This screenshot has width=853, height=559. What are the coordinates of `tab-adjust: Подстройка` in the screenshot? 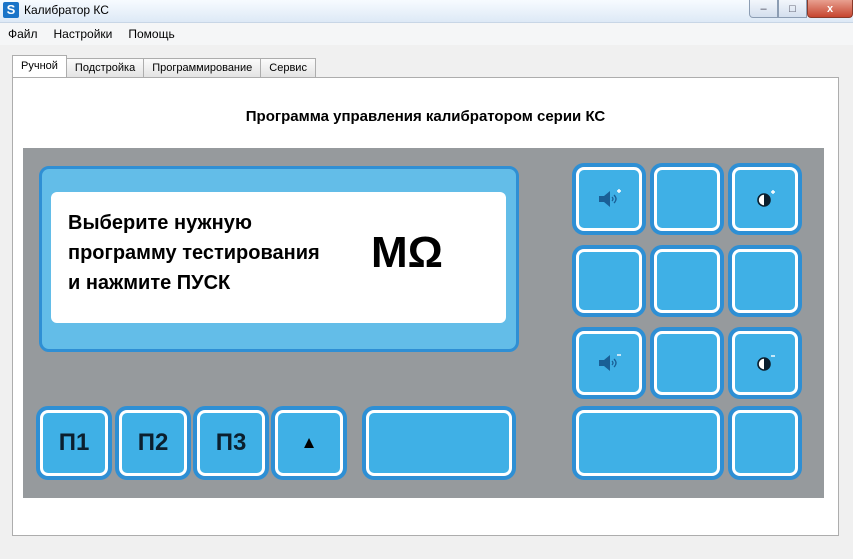 It's located at (105, 67).